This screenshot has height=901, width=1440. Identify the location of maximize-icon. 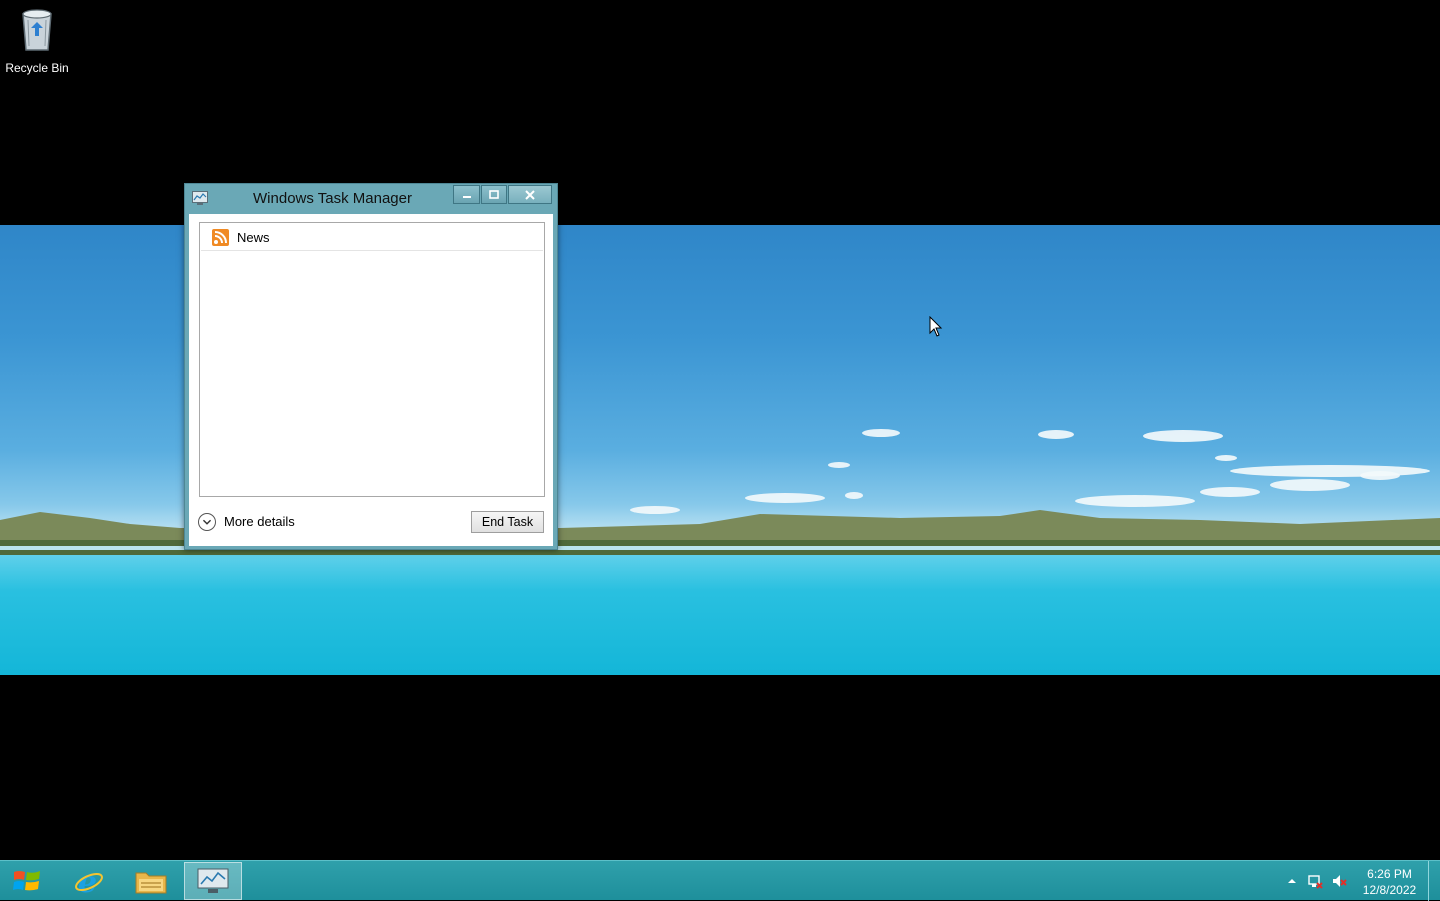
(494, 194).